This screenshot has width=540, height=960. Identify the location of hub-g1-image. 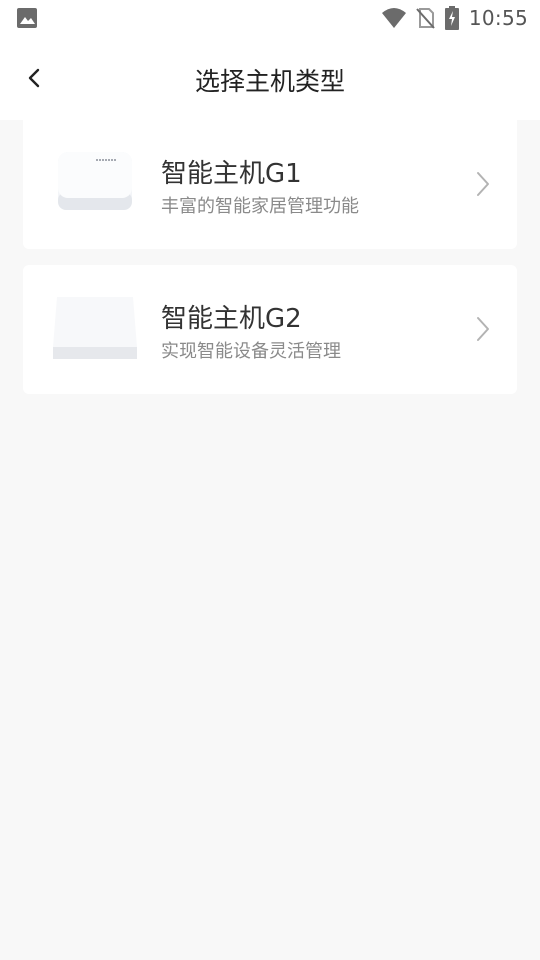
(95, 181).